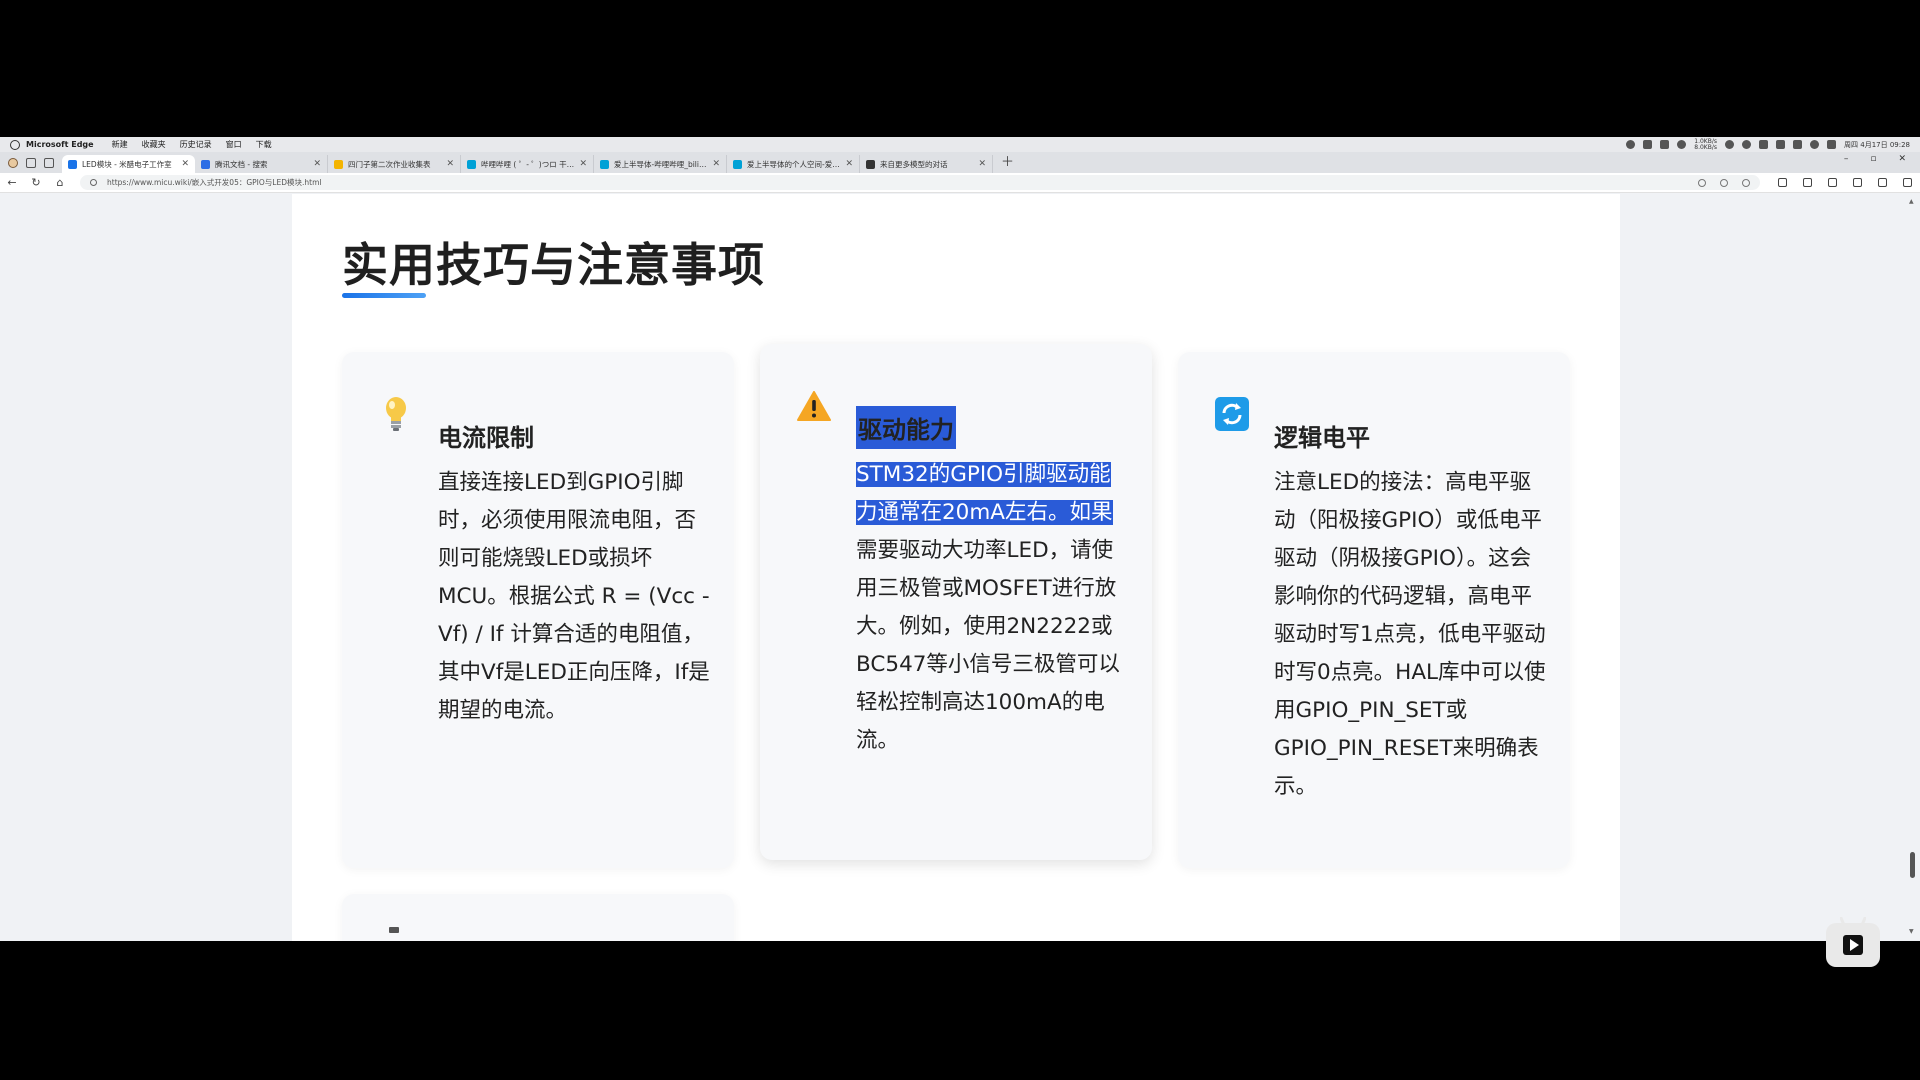 Image resolution: width=1920 pixels, height=1080 pixels. I want to click on zoom-icon, so click(1702, 182).